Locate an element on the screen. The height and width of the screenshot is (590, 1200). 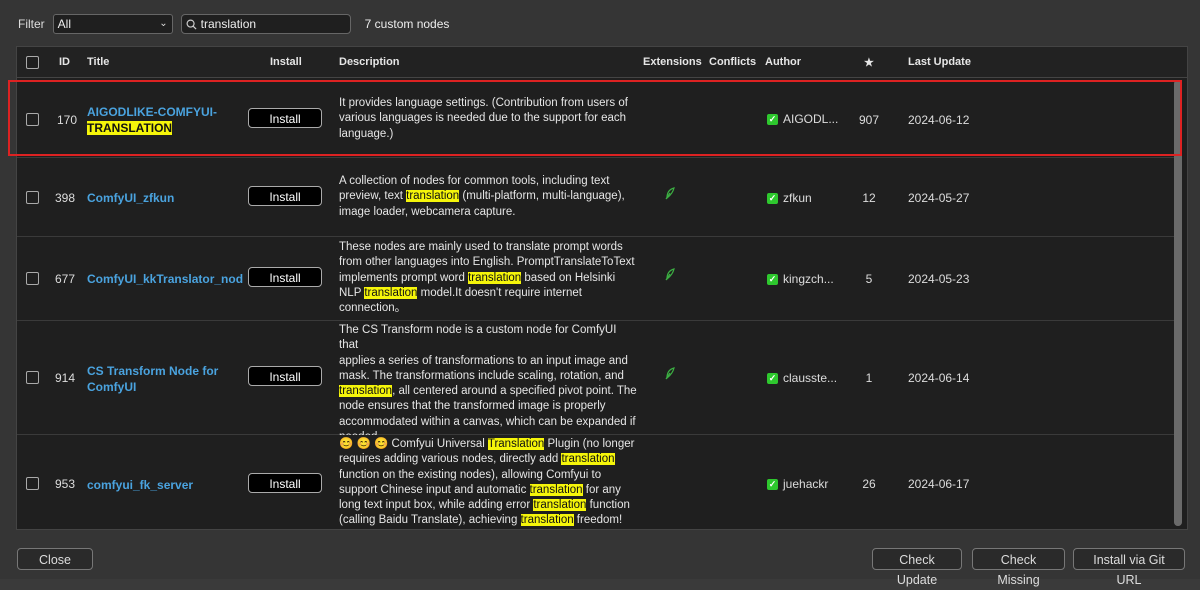
search-icon is located at coordinates (191, 24).